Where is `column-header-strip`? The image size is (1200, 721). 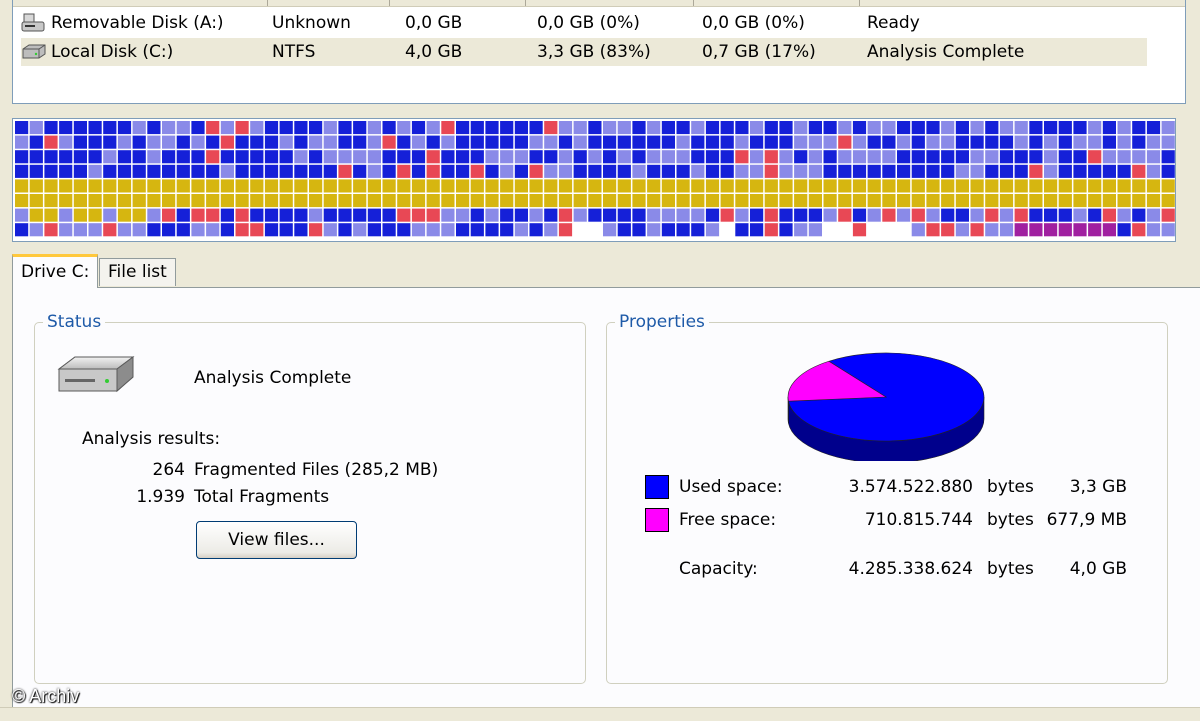
column-header-strip is located at coordinates (599, 3).